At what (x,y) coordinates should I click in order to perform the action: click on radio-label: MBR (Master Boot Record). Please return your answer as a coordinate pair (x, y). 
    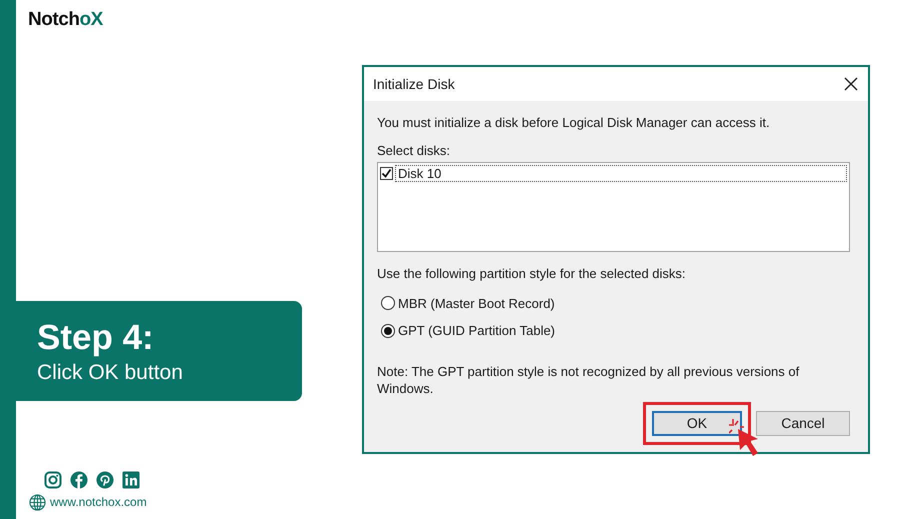
    Looking at the image, I should click on (476, 303).